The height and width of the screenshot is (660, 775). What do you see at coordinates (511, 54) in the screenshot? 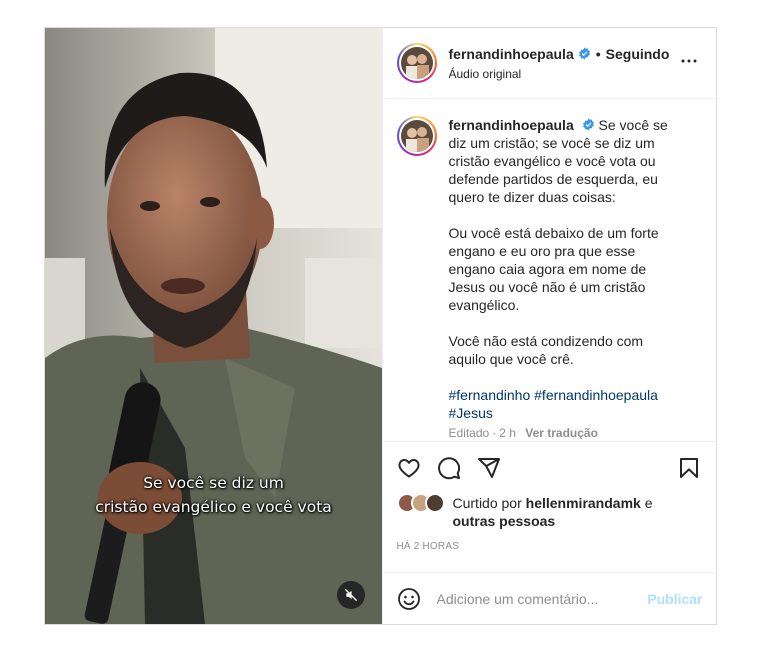
I see `author-username: fernandinhoepaula` at bounding box center [511, 54].